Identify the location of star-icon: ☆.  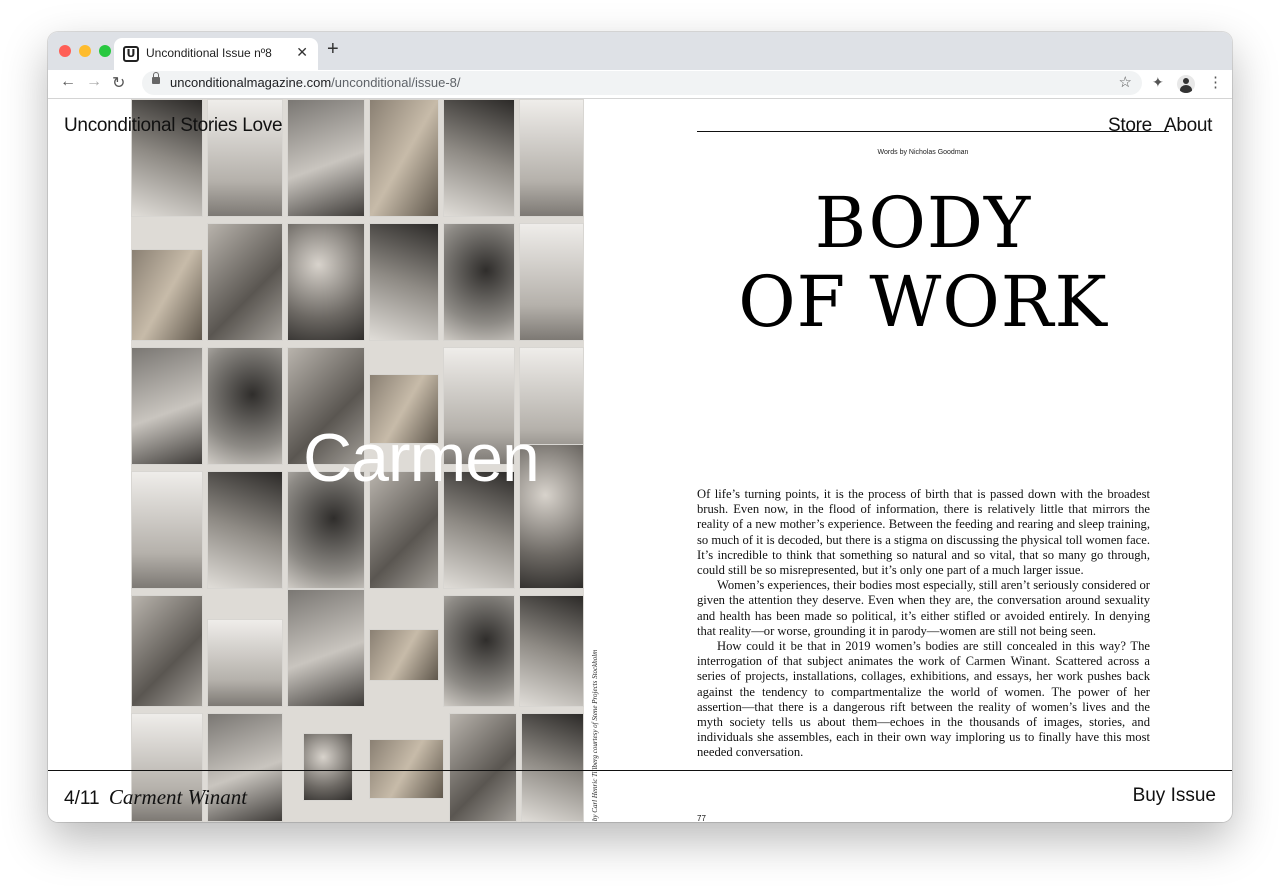
(1125, 82).